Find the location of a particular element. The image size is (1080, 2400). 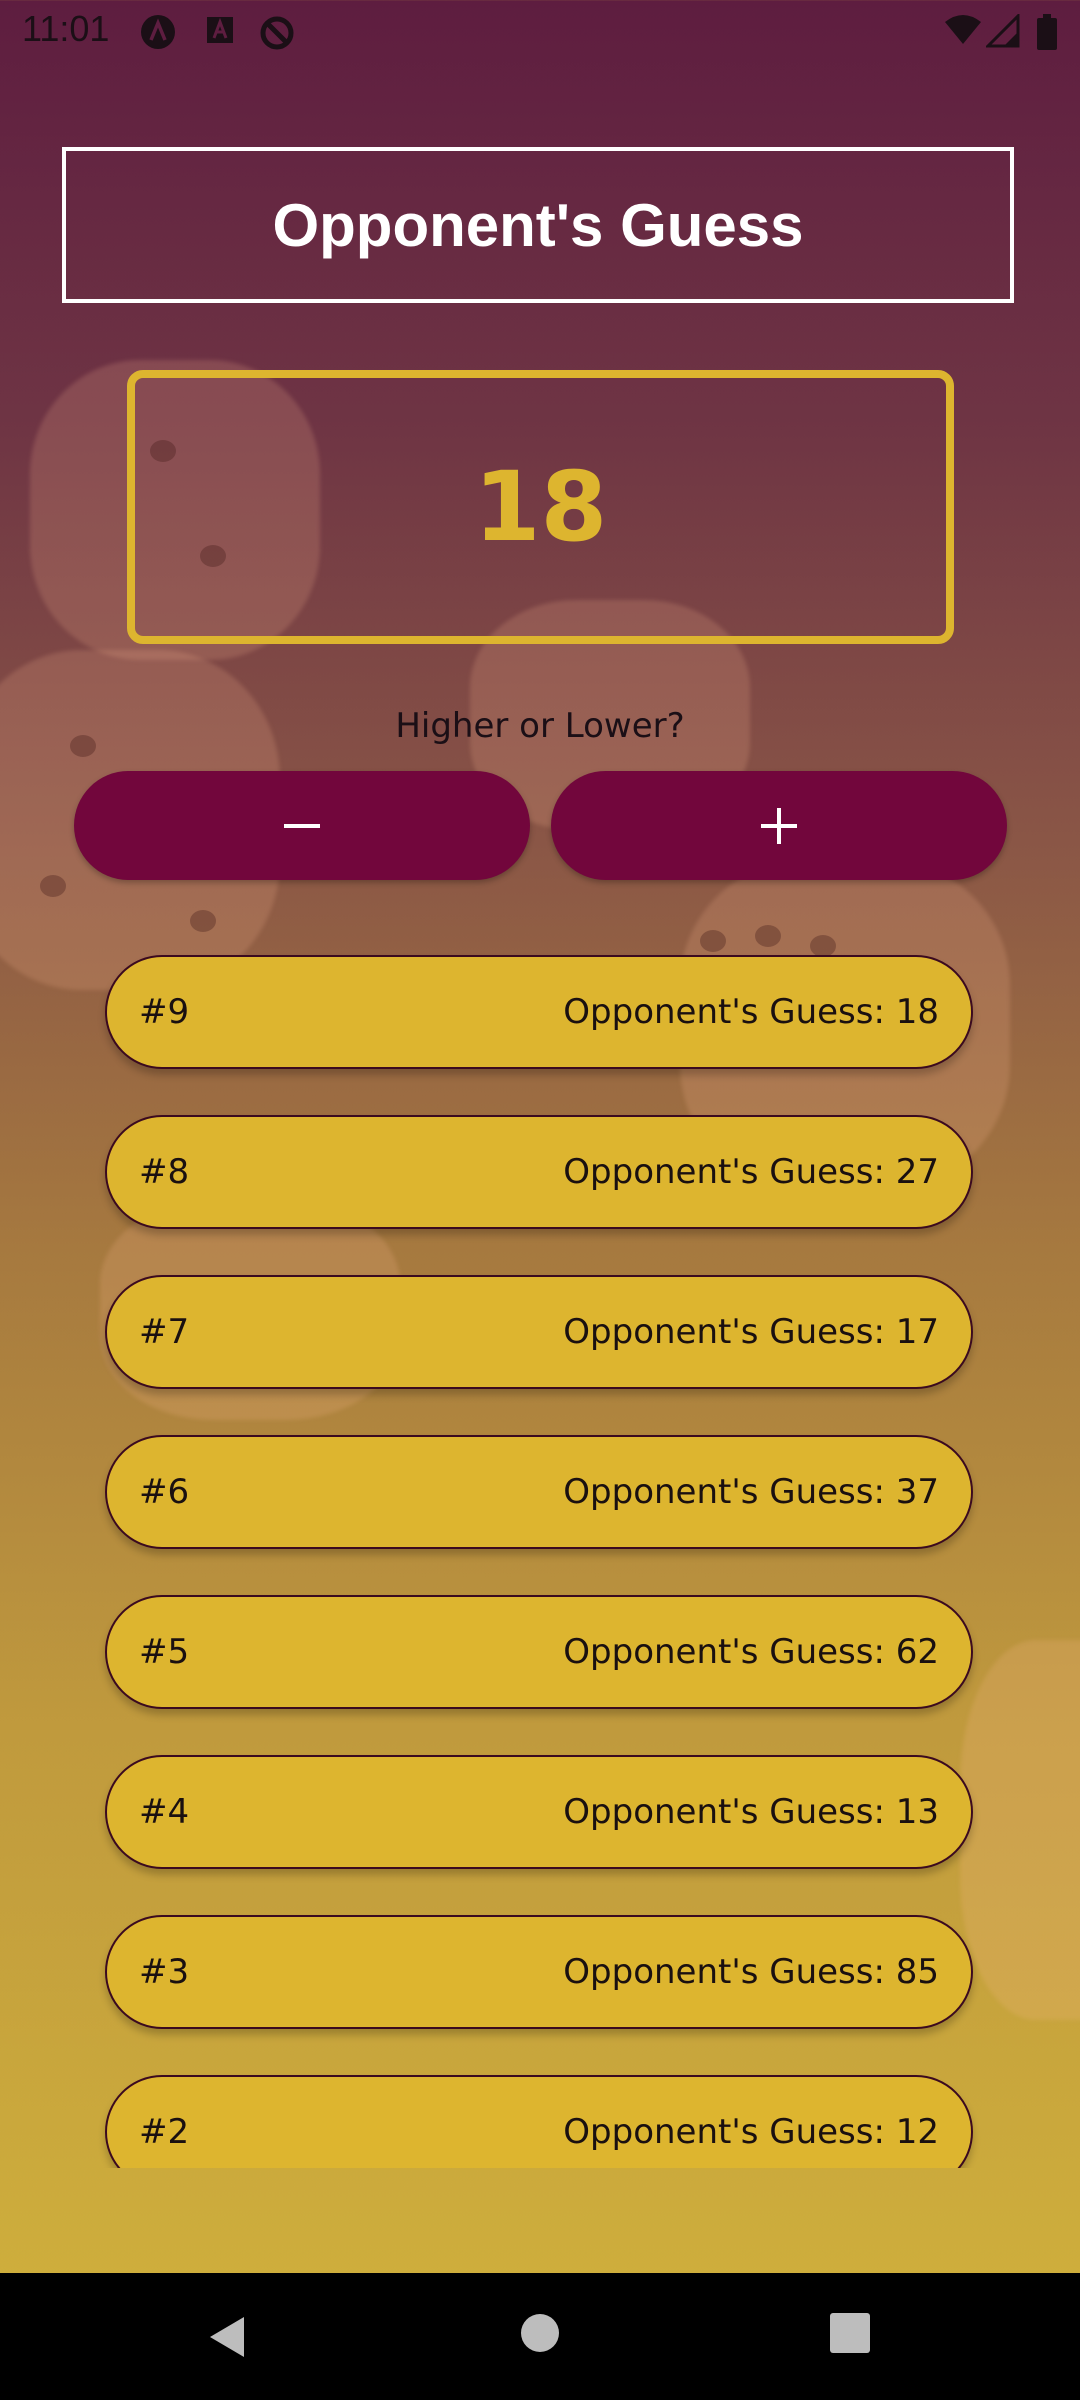

guess-log-item: #7 Opponent's Guess: 17 is located at coordinates (539, 1332).